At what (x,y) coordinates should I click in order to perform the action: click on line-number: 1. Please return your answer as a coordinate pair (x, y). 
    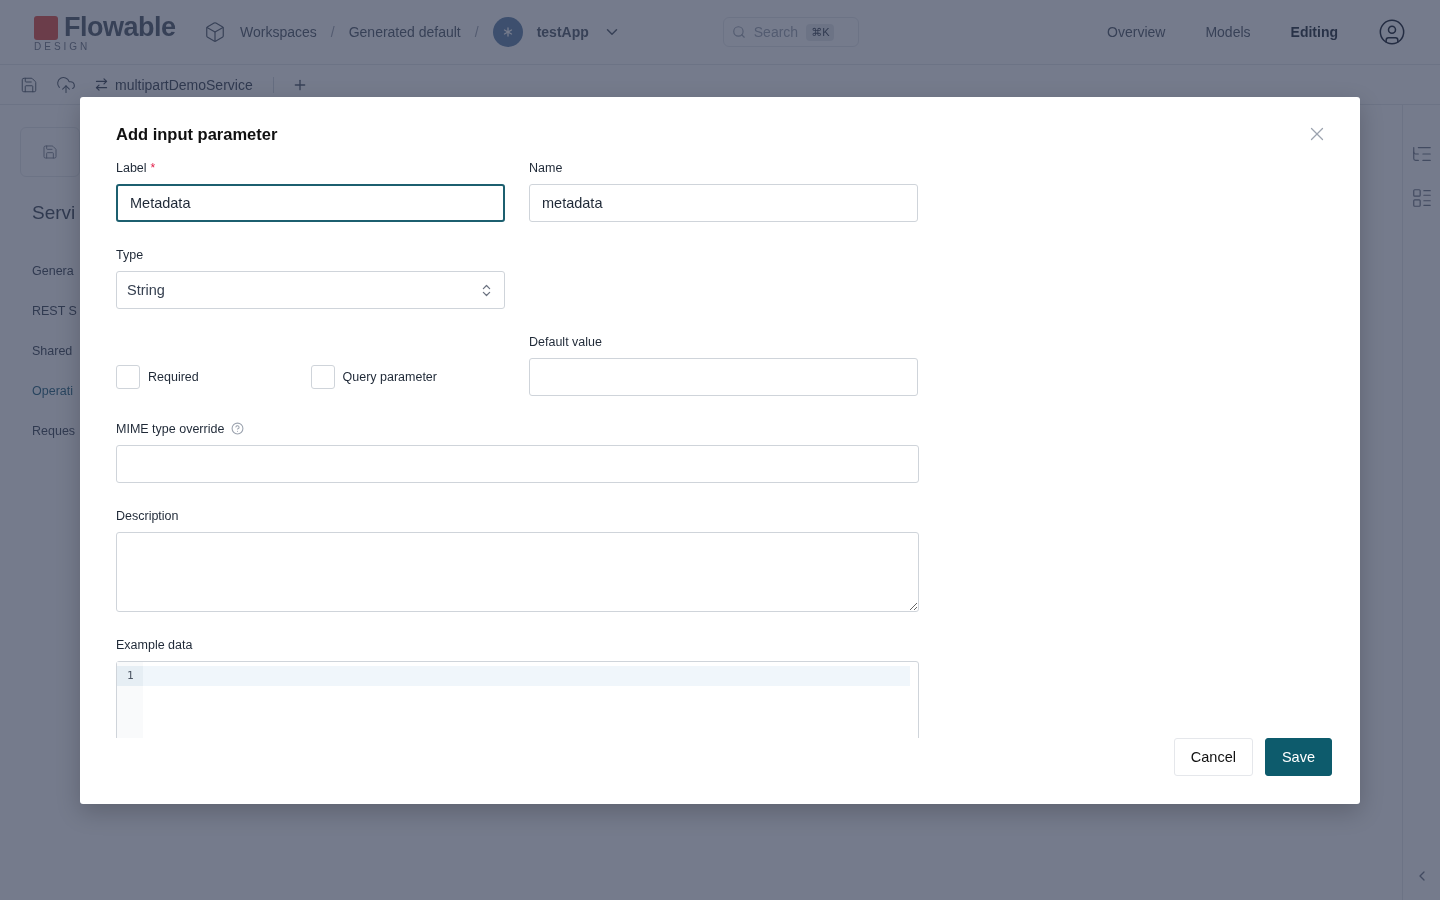
    Looking at the image, I should click on (130, 676).